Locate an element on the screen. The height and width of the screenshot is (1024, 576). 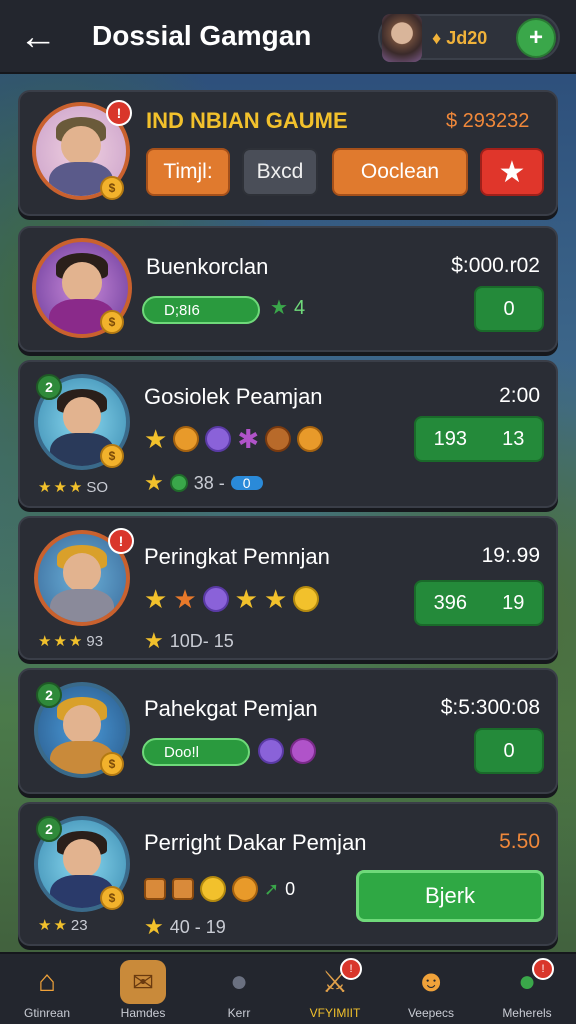
home-icon: ⌂ is located at coordinates (47, 981).